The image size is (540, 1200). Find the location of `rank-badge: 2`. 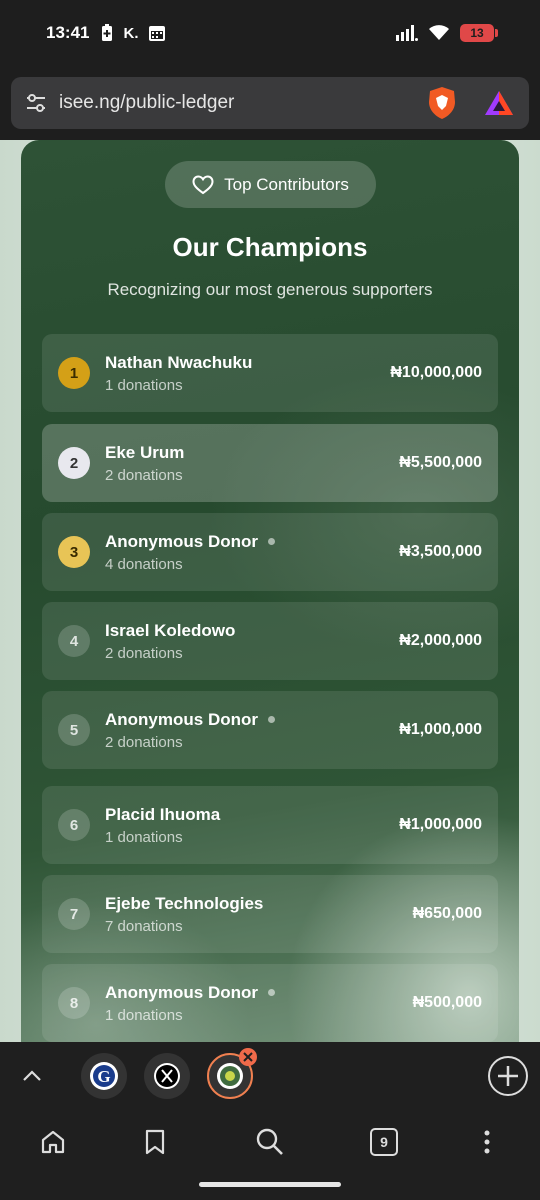

rank-badge: 2 is located at coordinates (74, 463).